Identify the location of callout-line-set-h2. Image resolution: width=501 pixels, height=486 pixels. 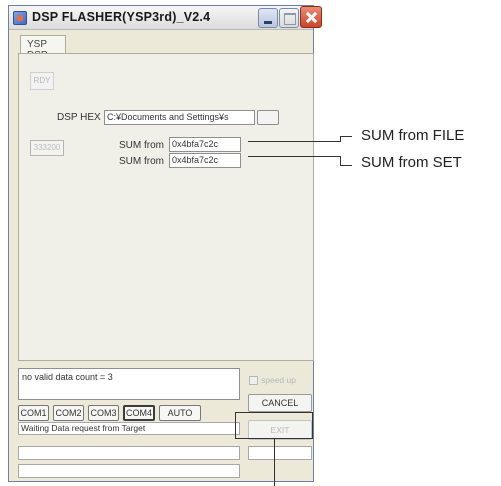
(346, 165).